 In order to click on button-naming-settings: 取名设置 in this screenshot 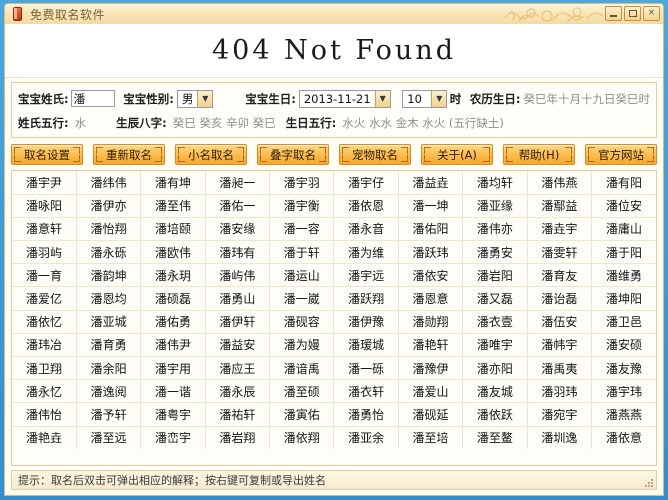, I will do `click(47, 154)`.